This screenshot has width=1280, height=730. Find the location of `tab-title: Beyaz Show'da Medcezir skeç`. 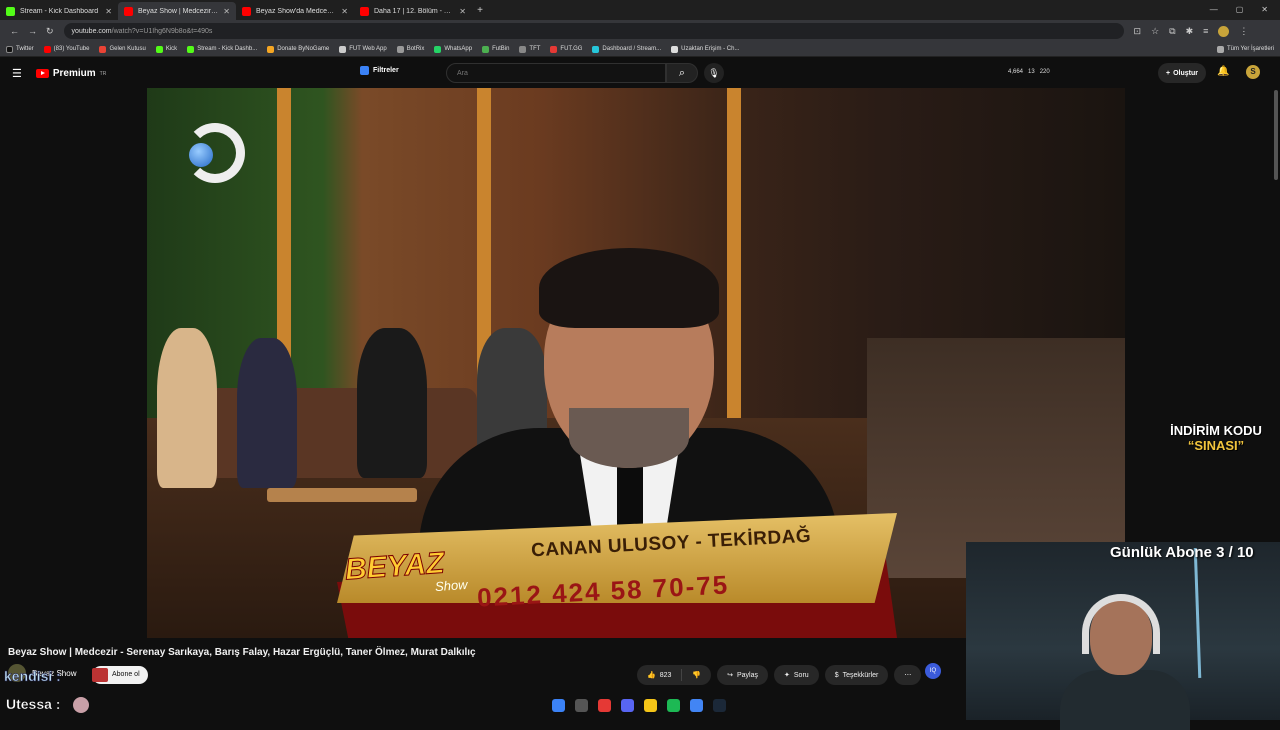

tab-title: Beyaz Show'da Medcezir skeç is located at coordinates (296, 11).